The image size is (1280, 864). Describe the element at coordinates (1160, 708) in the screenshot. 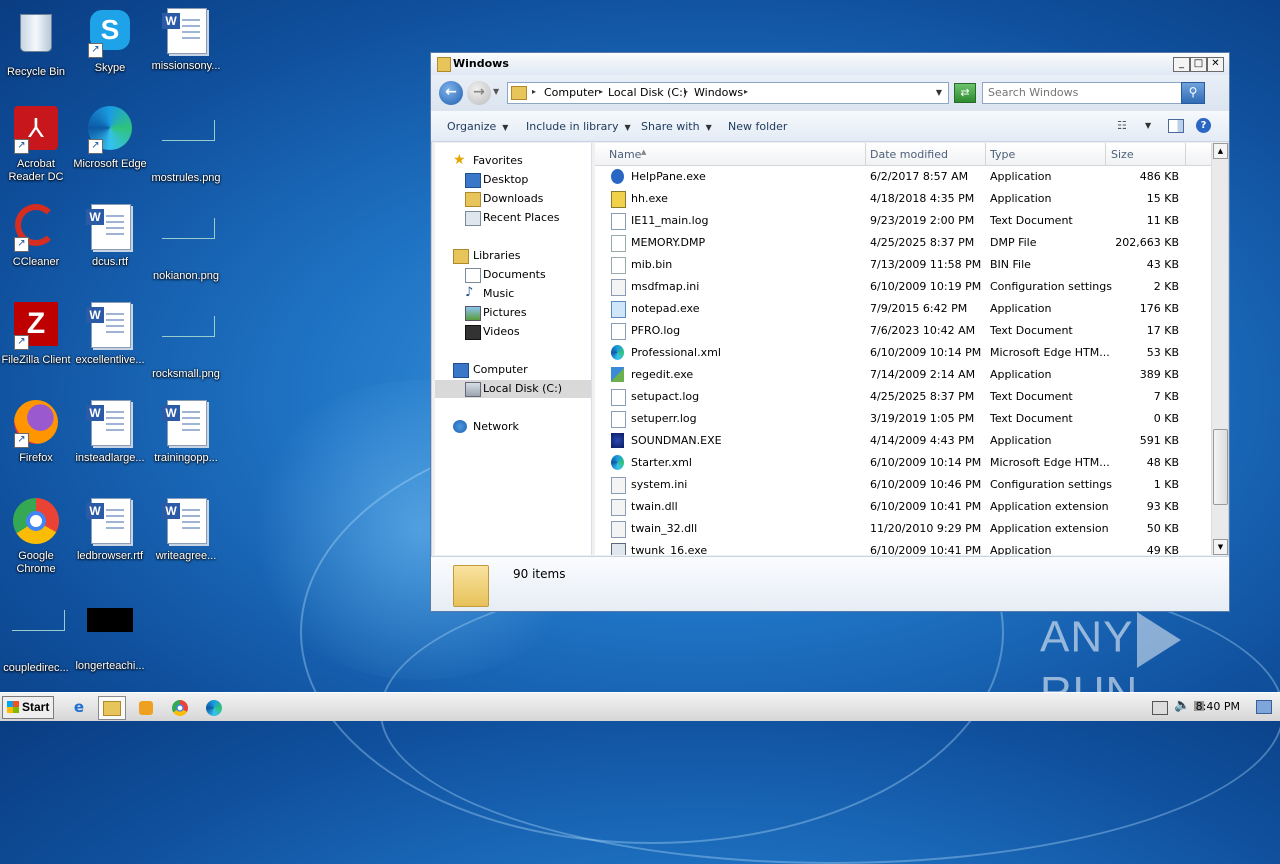

I see `network-tray-icon` at that location.